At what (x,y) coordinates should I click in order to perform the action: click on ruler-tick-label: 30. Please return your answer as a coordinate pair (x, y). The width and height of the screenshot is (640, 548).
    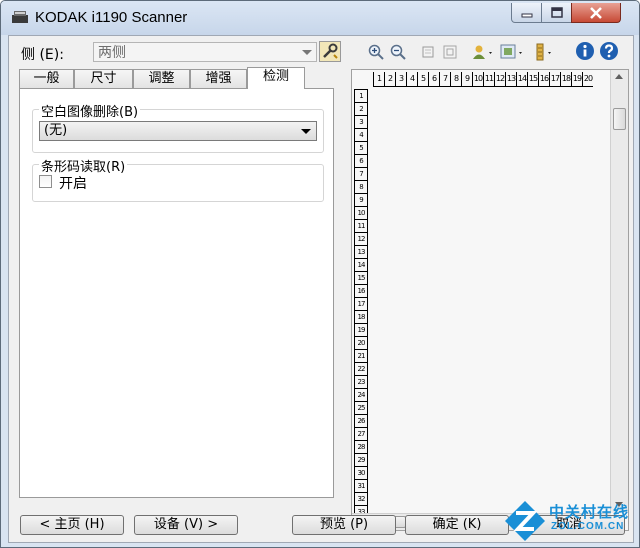
    Looking at the image, I should click on (361, 472).